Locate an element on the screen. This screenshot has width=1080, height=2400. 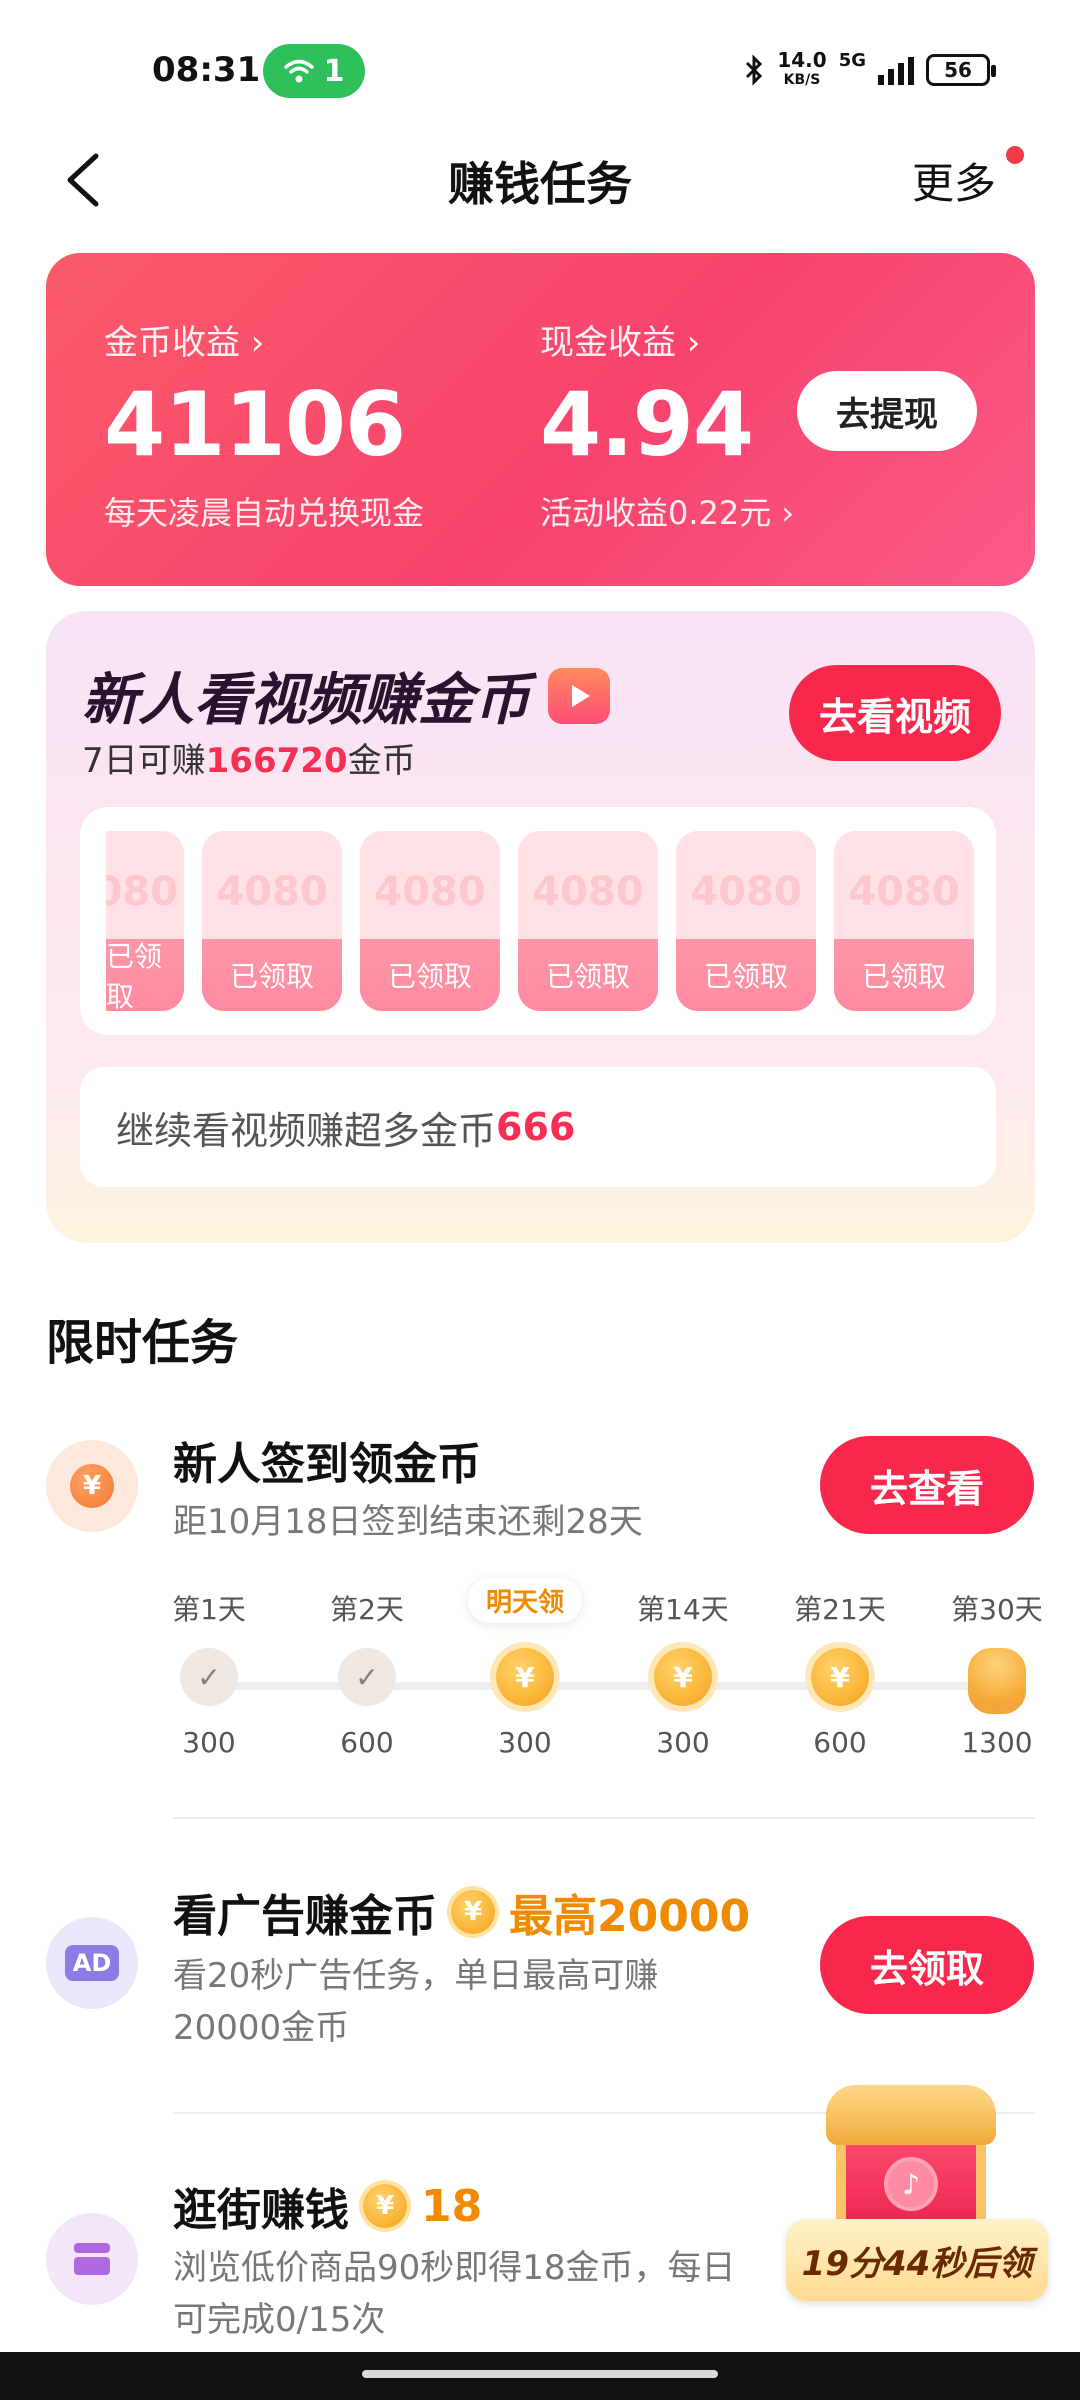
chest-timer: 19分44秒后领 is located at coordinates (917, 2260).